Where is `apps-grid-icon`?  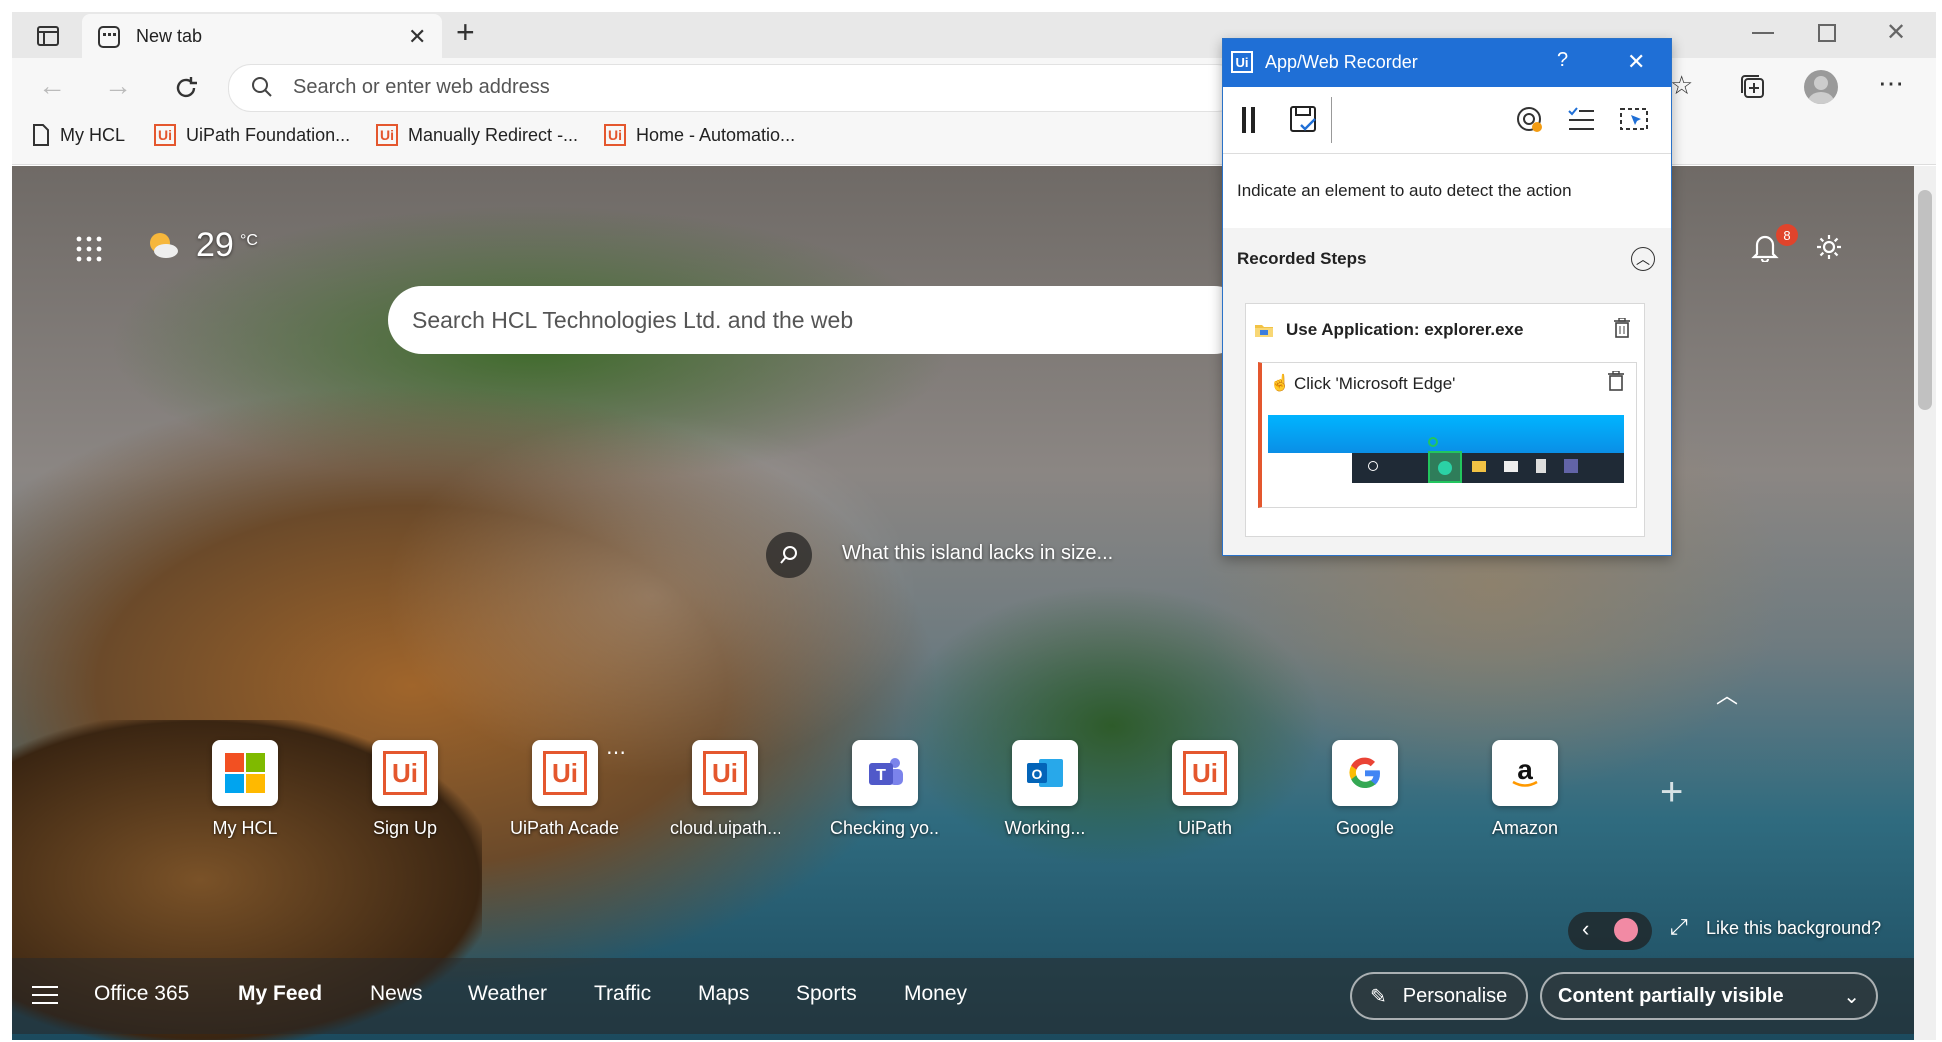
apps-grid-icon is located at coordinates (89, 249).